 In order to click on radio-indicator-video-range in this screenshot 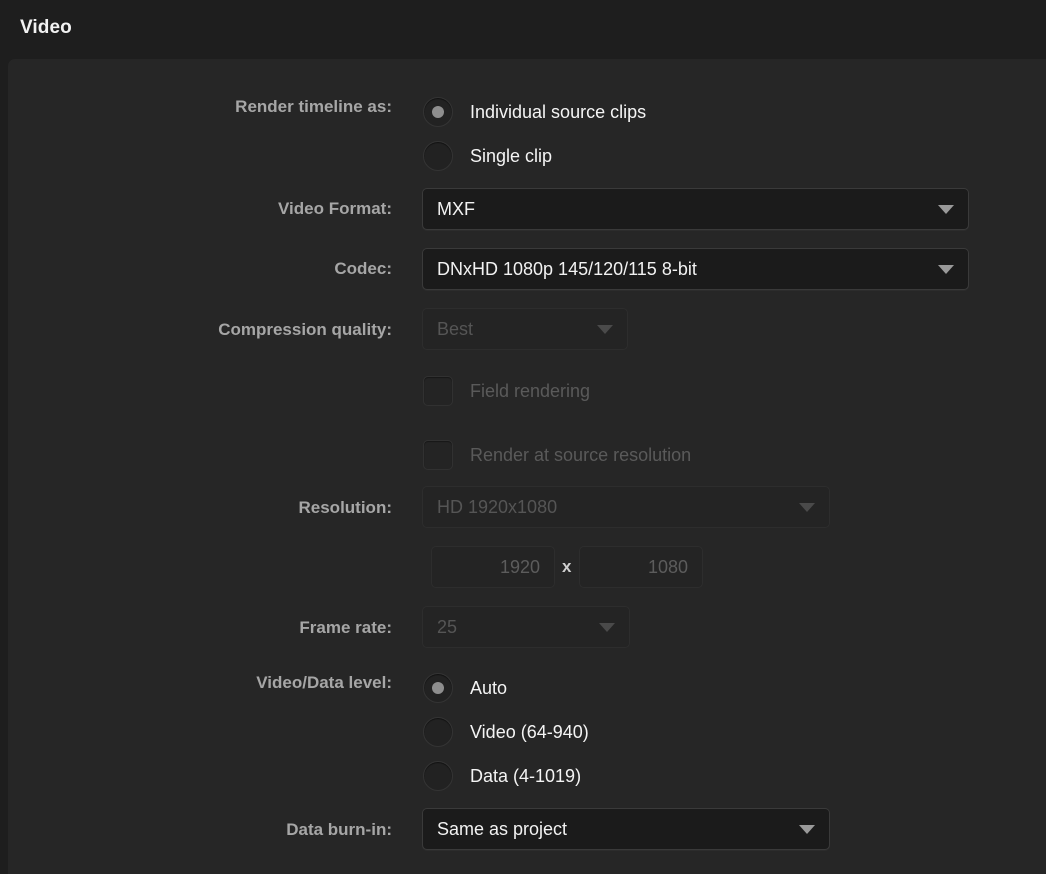, I will do `click(438, 732)`.